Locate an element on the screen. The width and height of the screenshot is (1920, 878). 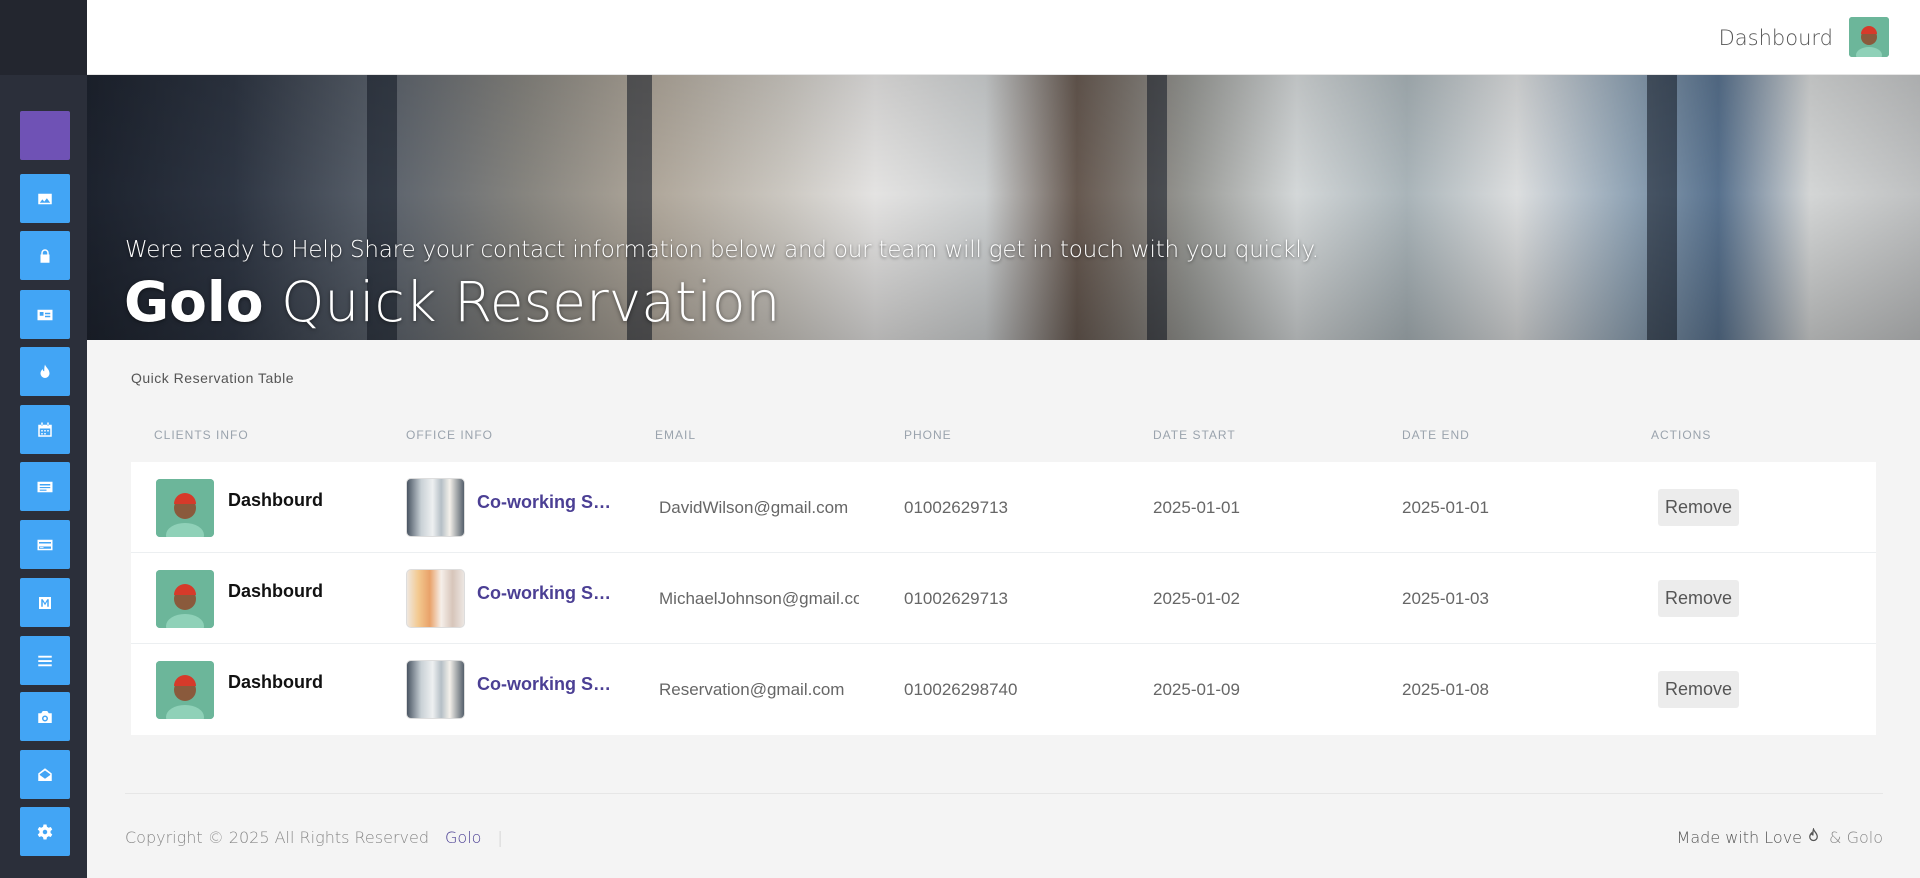
sidebar-item-listings is located at coordinates (45, 486).